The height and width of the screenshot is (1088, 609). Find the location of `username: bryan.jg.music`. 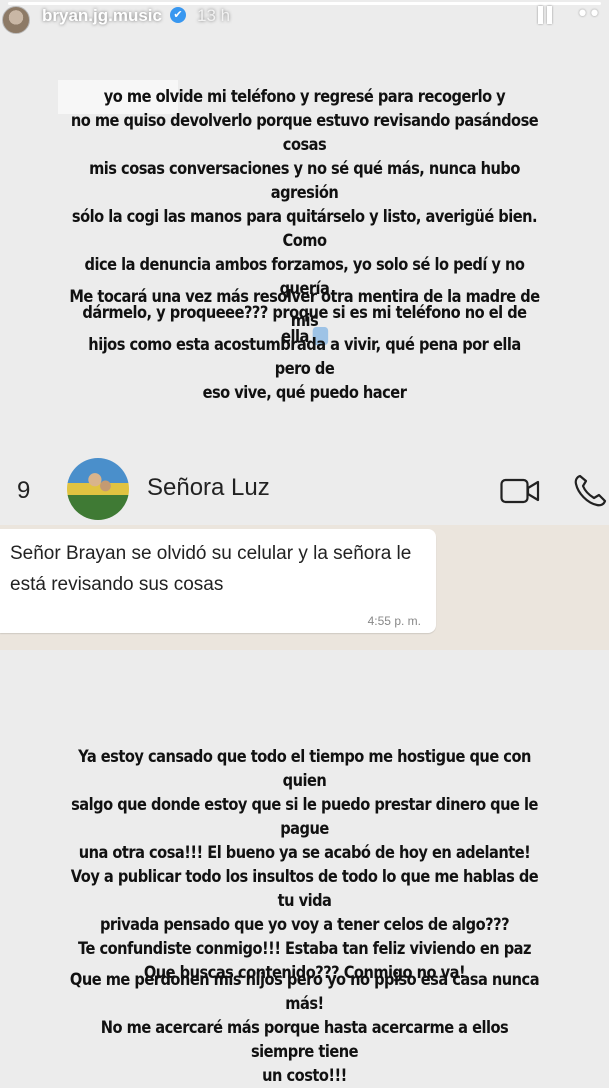

username: bryan.jg.music is located at coordinates (102, 16).